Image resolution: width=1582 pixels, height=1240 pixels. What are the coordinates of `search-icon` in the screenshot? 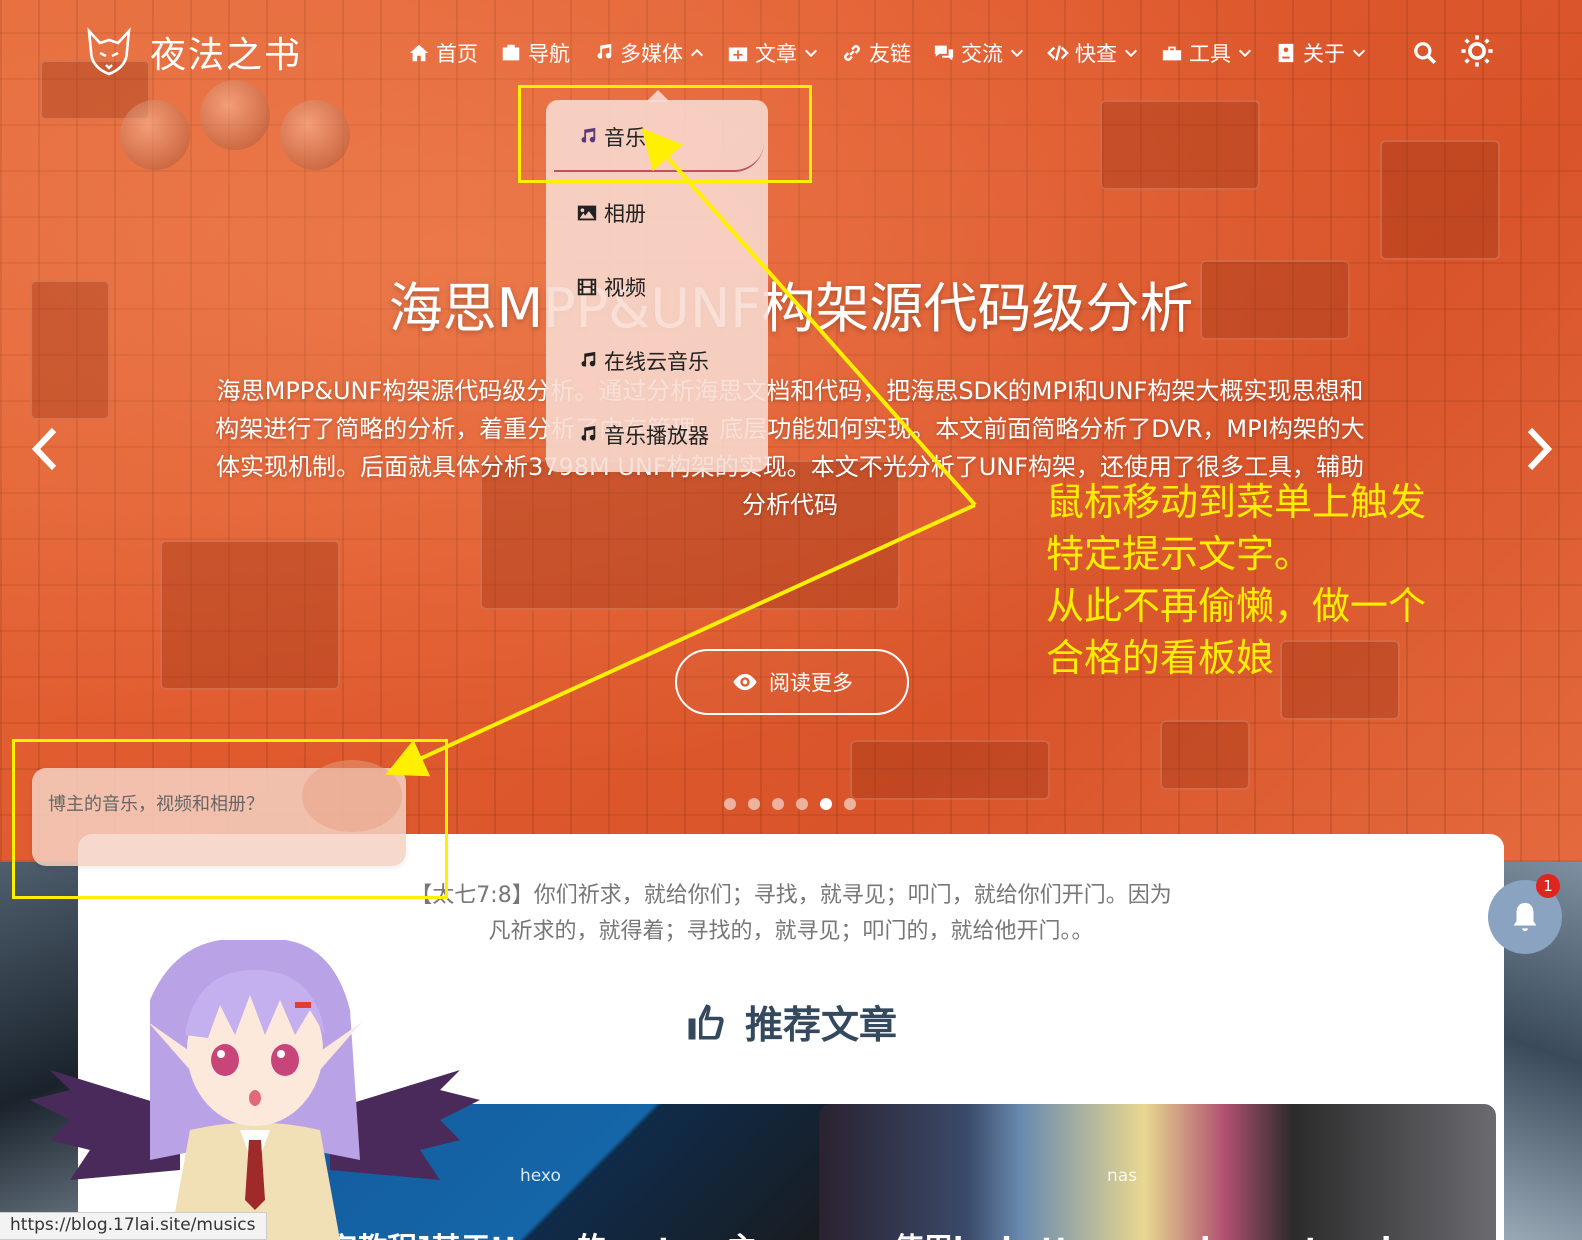 It's located at (1425, 53).